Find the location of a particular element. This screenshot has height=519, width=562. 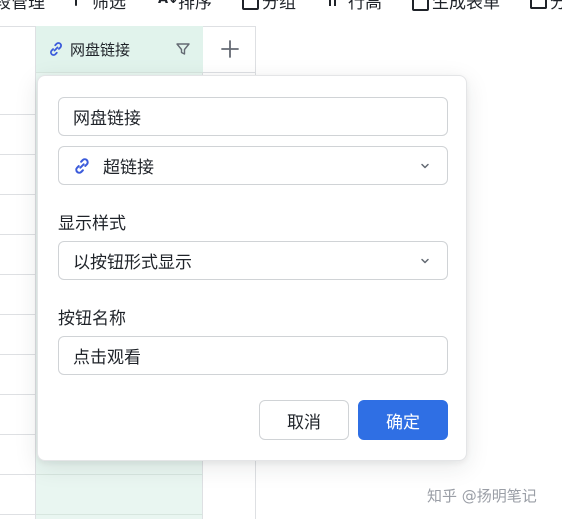

plus-icon is located at coordinates (229, 49).